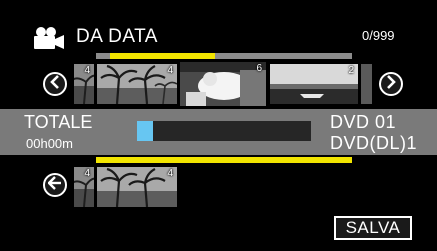  What do you see at coordinates (162, 56) in the screenshot?
I see `timeline-position` at bounding box center [162, 56].